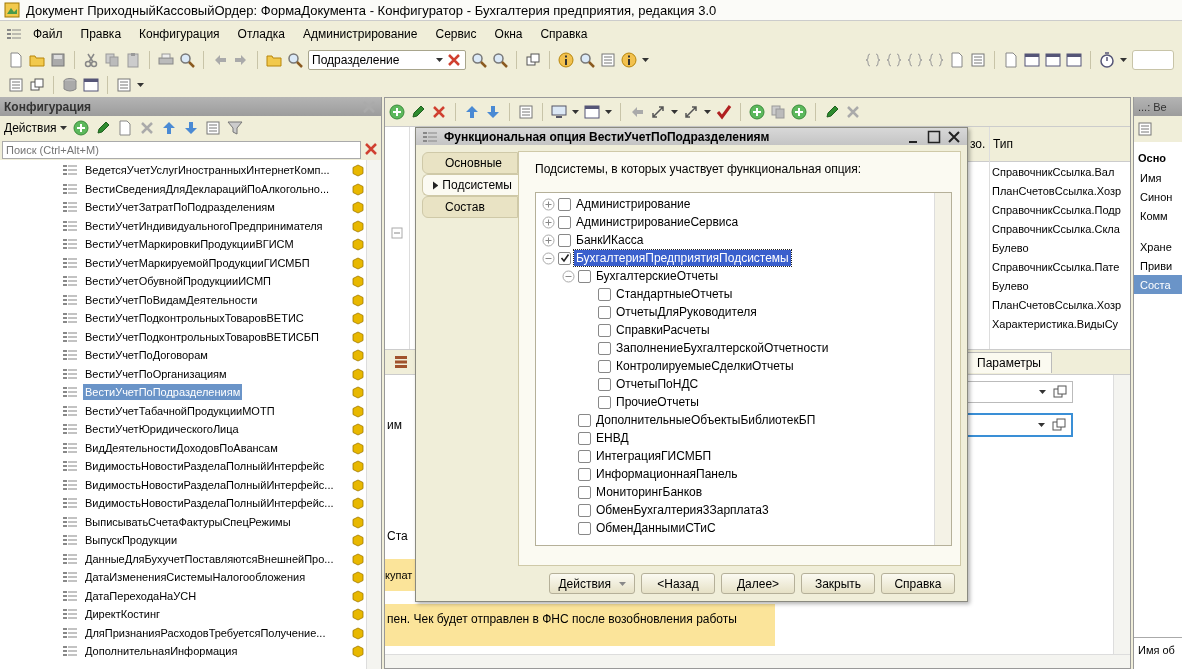  I want to click on tree-item: ОтчетыДляРуководителя, so click(686, 312).